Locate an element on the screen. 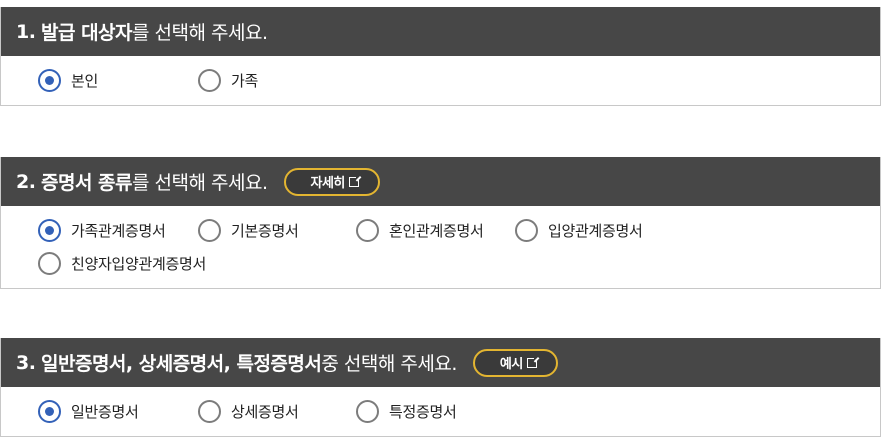 Image resolution: width=883 pixels, height=446 pixels. details-button-label: 자세히 is located at coordinates (328, 183).